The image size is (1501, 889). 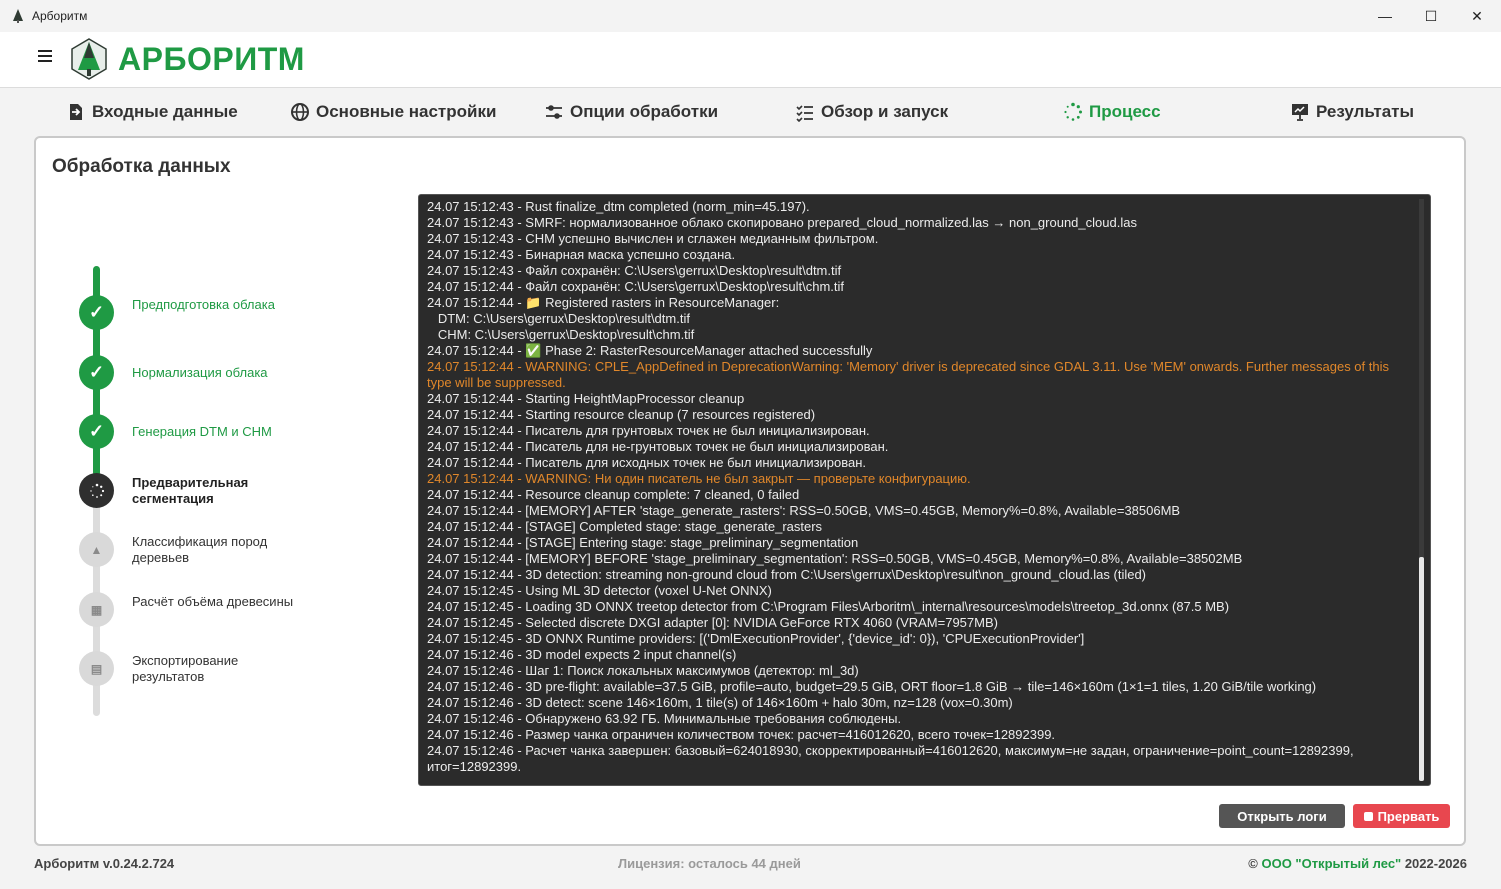 What do you see at coordinates (141, 166) in the screenshot?
I see `panel-title: Обработка данных` at bounding box center [141, 166].